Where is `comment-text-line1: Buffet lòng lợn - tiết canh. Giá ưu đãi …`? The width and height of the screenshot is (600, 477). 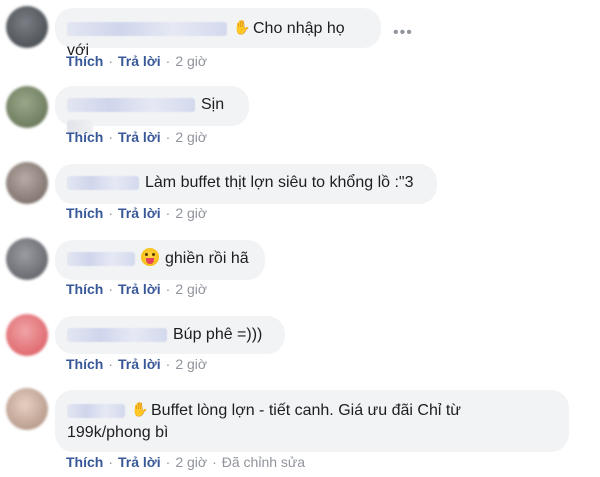 comment-text-line1: Buffet lòng lợn - tiết canh. Giá ưu đãi … is located at coordinates (306, 410).